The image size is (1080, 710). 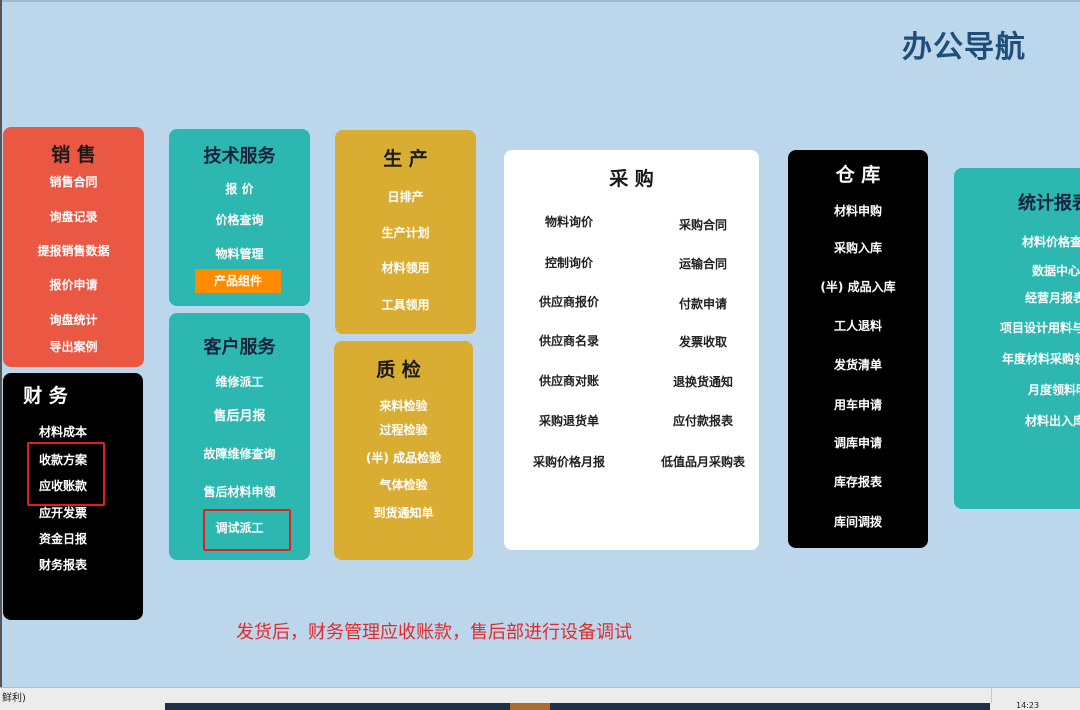 I want to click on qc-item-arrival-notice: 到货通知单, so click(x=403, y=512).